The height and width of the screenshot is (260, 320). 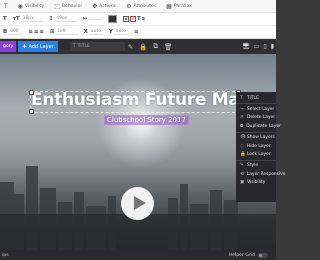 I want to click on mobile-icon: ▮, so click(x=272, y=46).